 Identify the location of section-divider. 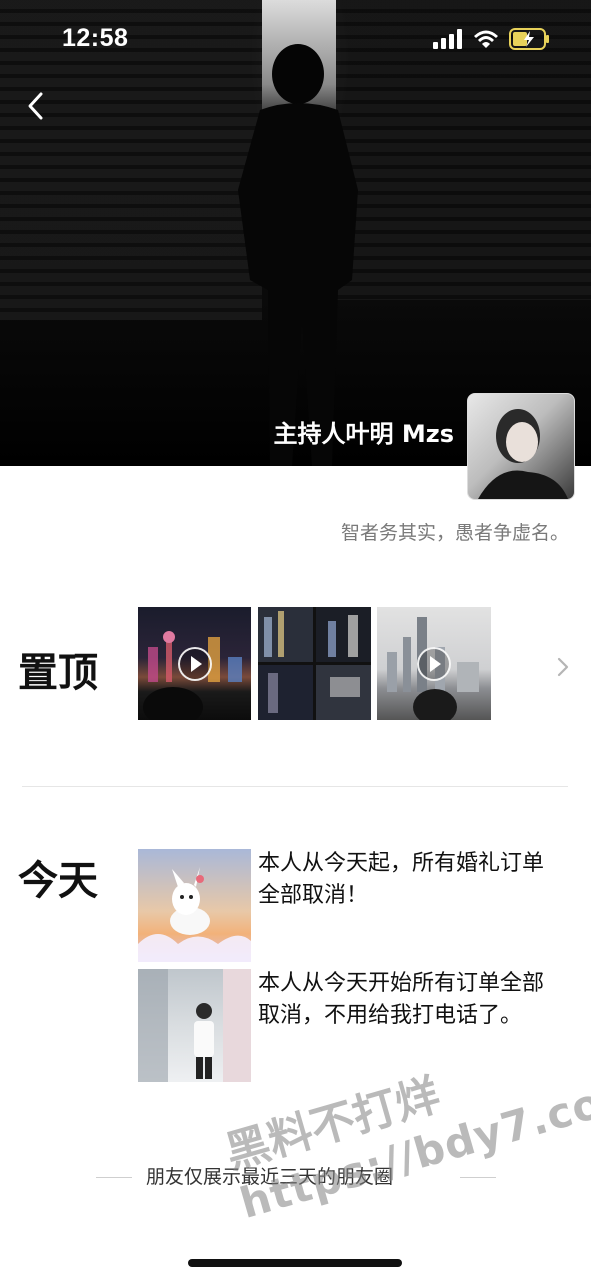
(295, 786).